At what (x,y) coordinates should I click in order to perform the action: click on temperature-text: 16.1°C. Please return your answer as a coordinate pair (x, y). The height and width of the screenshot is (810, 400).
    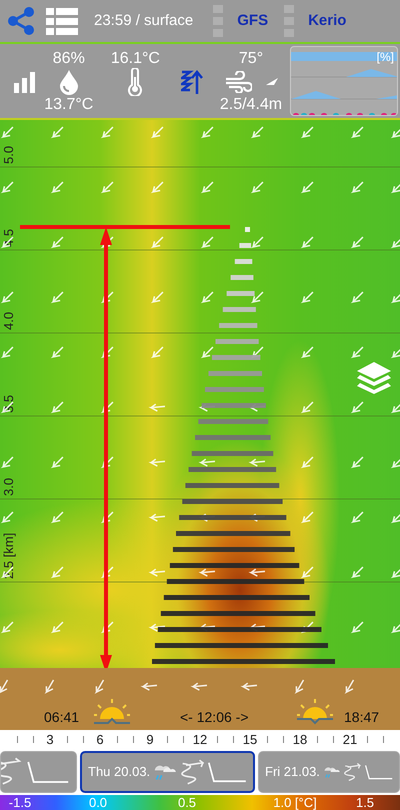
    Looking at the image, I should click on (135, 59).